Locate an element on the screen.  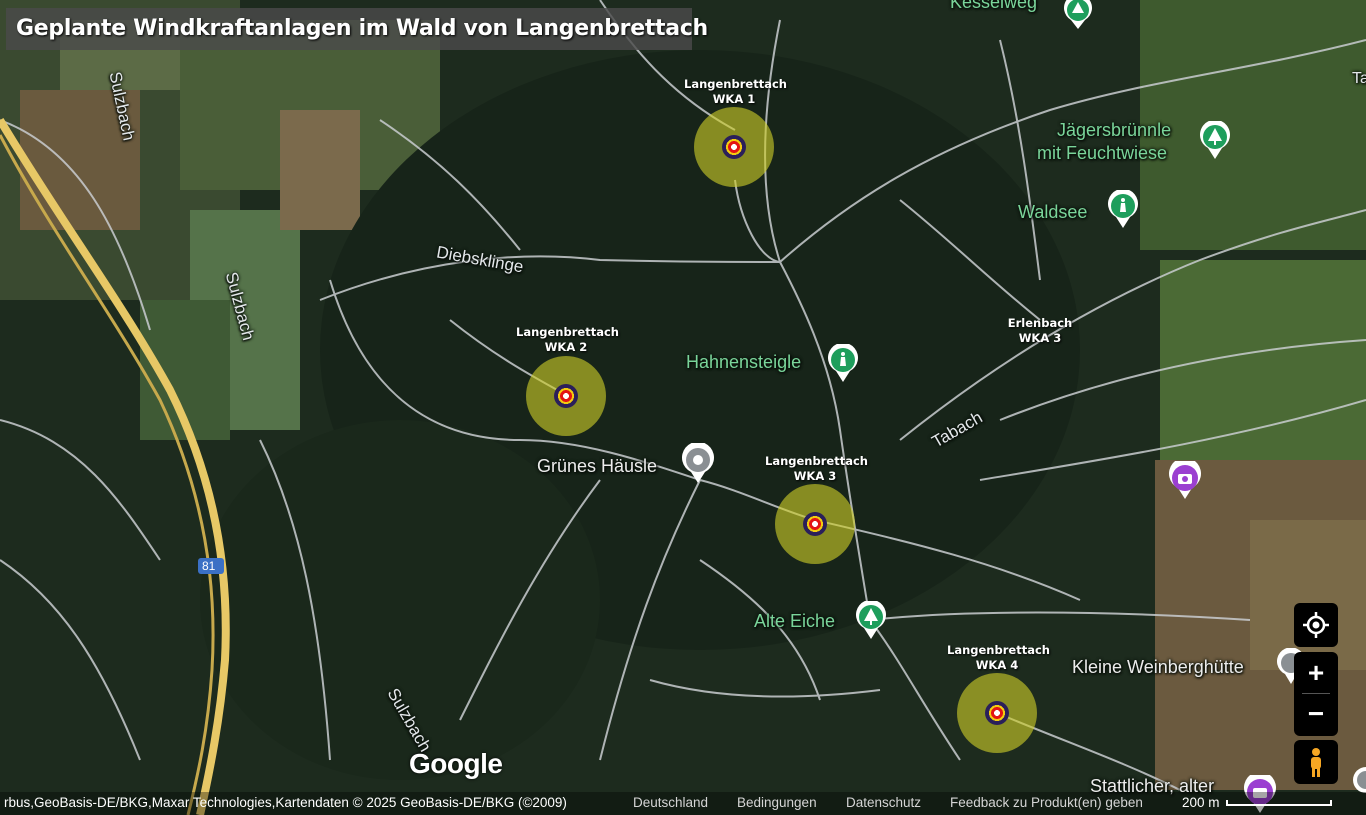
autobahn-shield: 81 is located at coordinates (209, 566).